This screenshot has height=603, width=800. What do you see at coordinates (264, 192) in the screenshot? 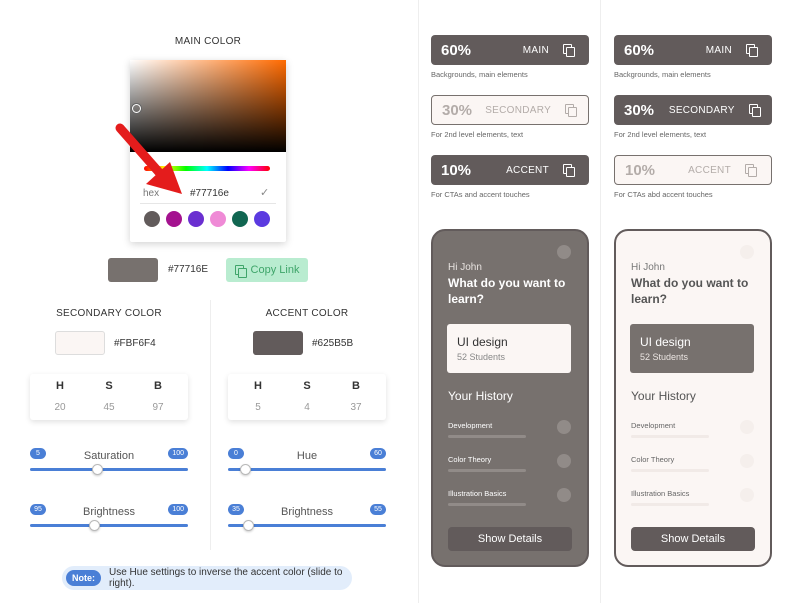
I see `check-icon: ✓` at bounding box center [264, 192].